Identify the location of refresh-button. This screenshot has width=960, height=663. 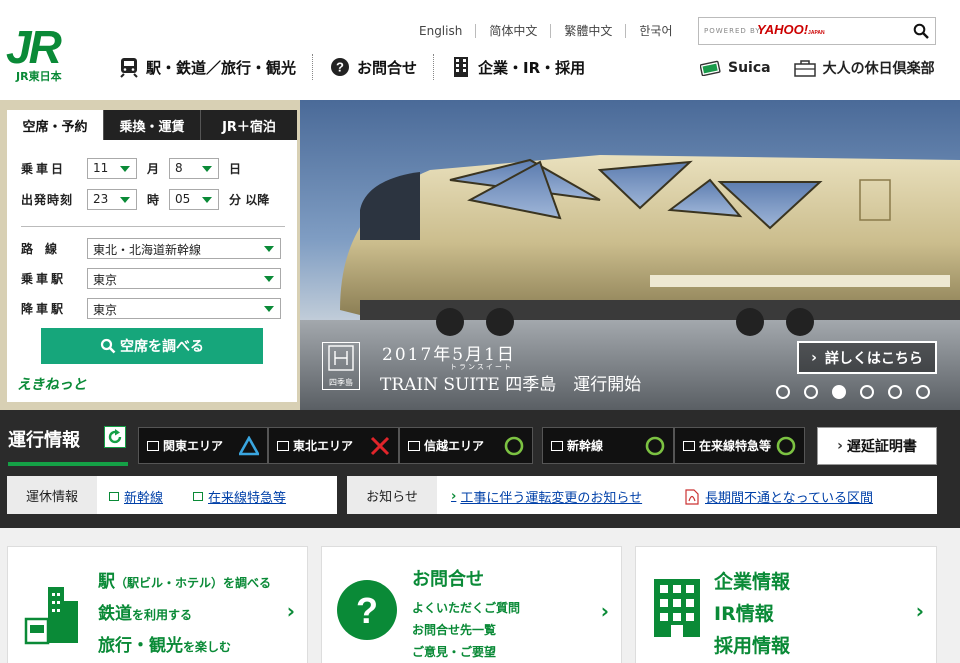
(115, 437).